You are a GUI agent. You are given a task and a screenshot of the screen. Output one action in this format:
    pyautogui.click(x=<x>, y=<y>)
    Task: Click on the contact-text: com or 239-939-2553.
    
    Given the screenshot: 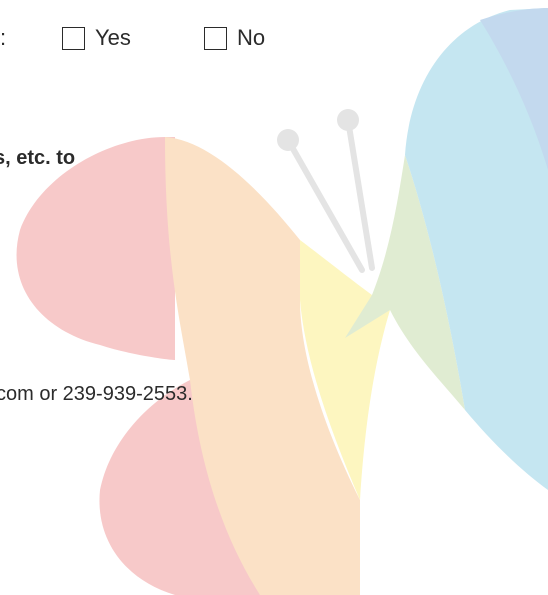 What is the action you would take?
    pyautogui.click(x=96, y=394)
    